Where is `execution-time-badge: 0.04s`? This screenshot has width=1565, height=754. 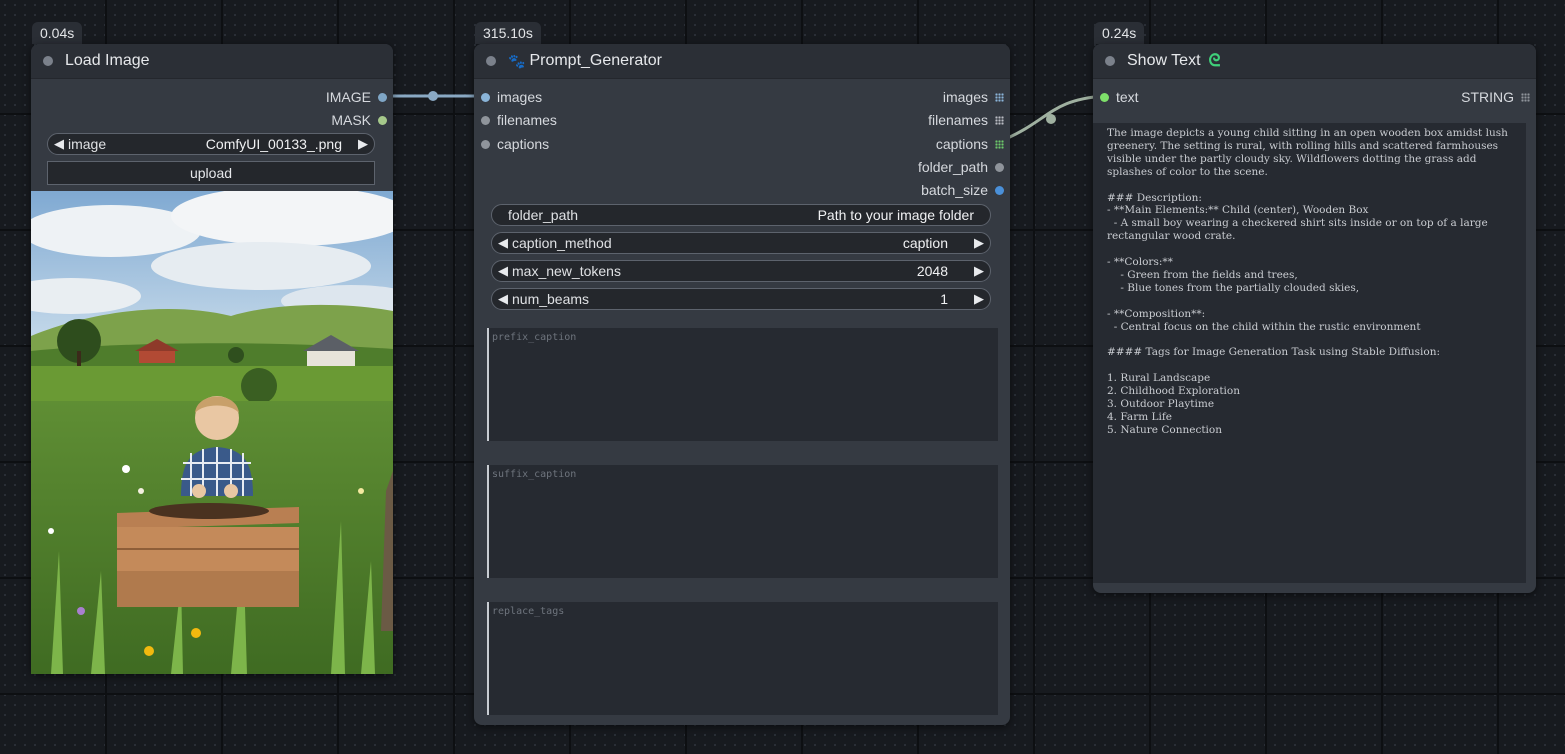
execution-time-badge: 0.04s is located at coordinates (57, 33).